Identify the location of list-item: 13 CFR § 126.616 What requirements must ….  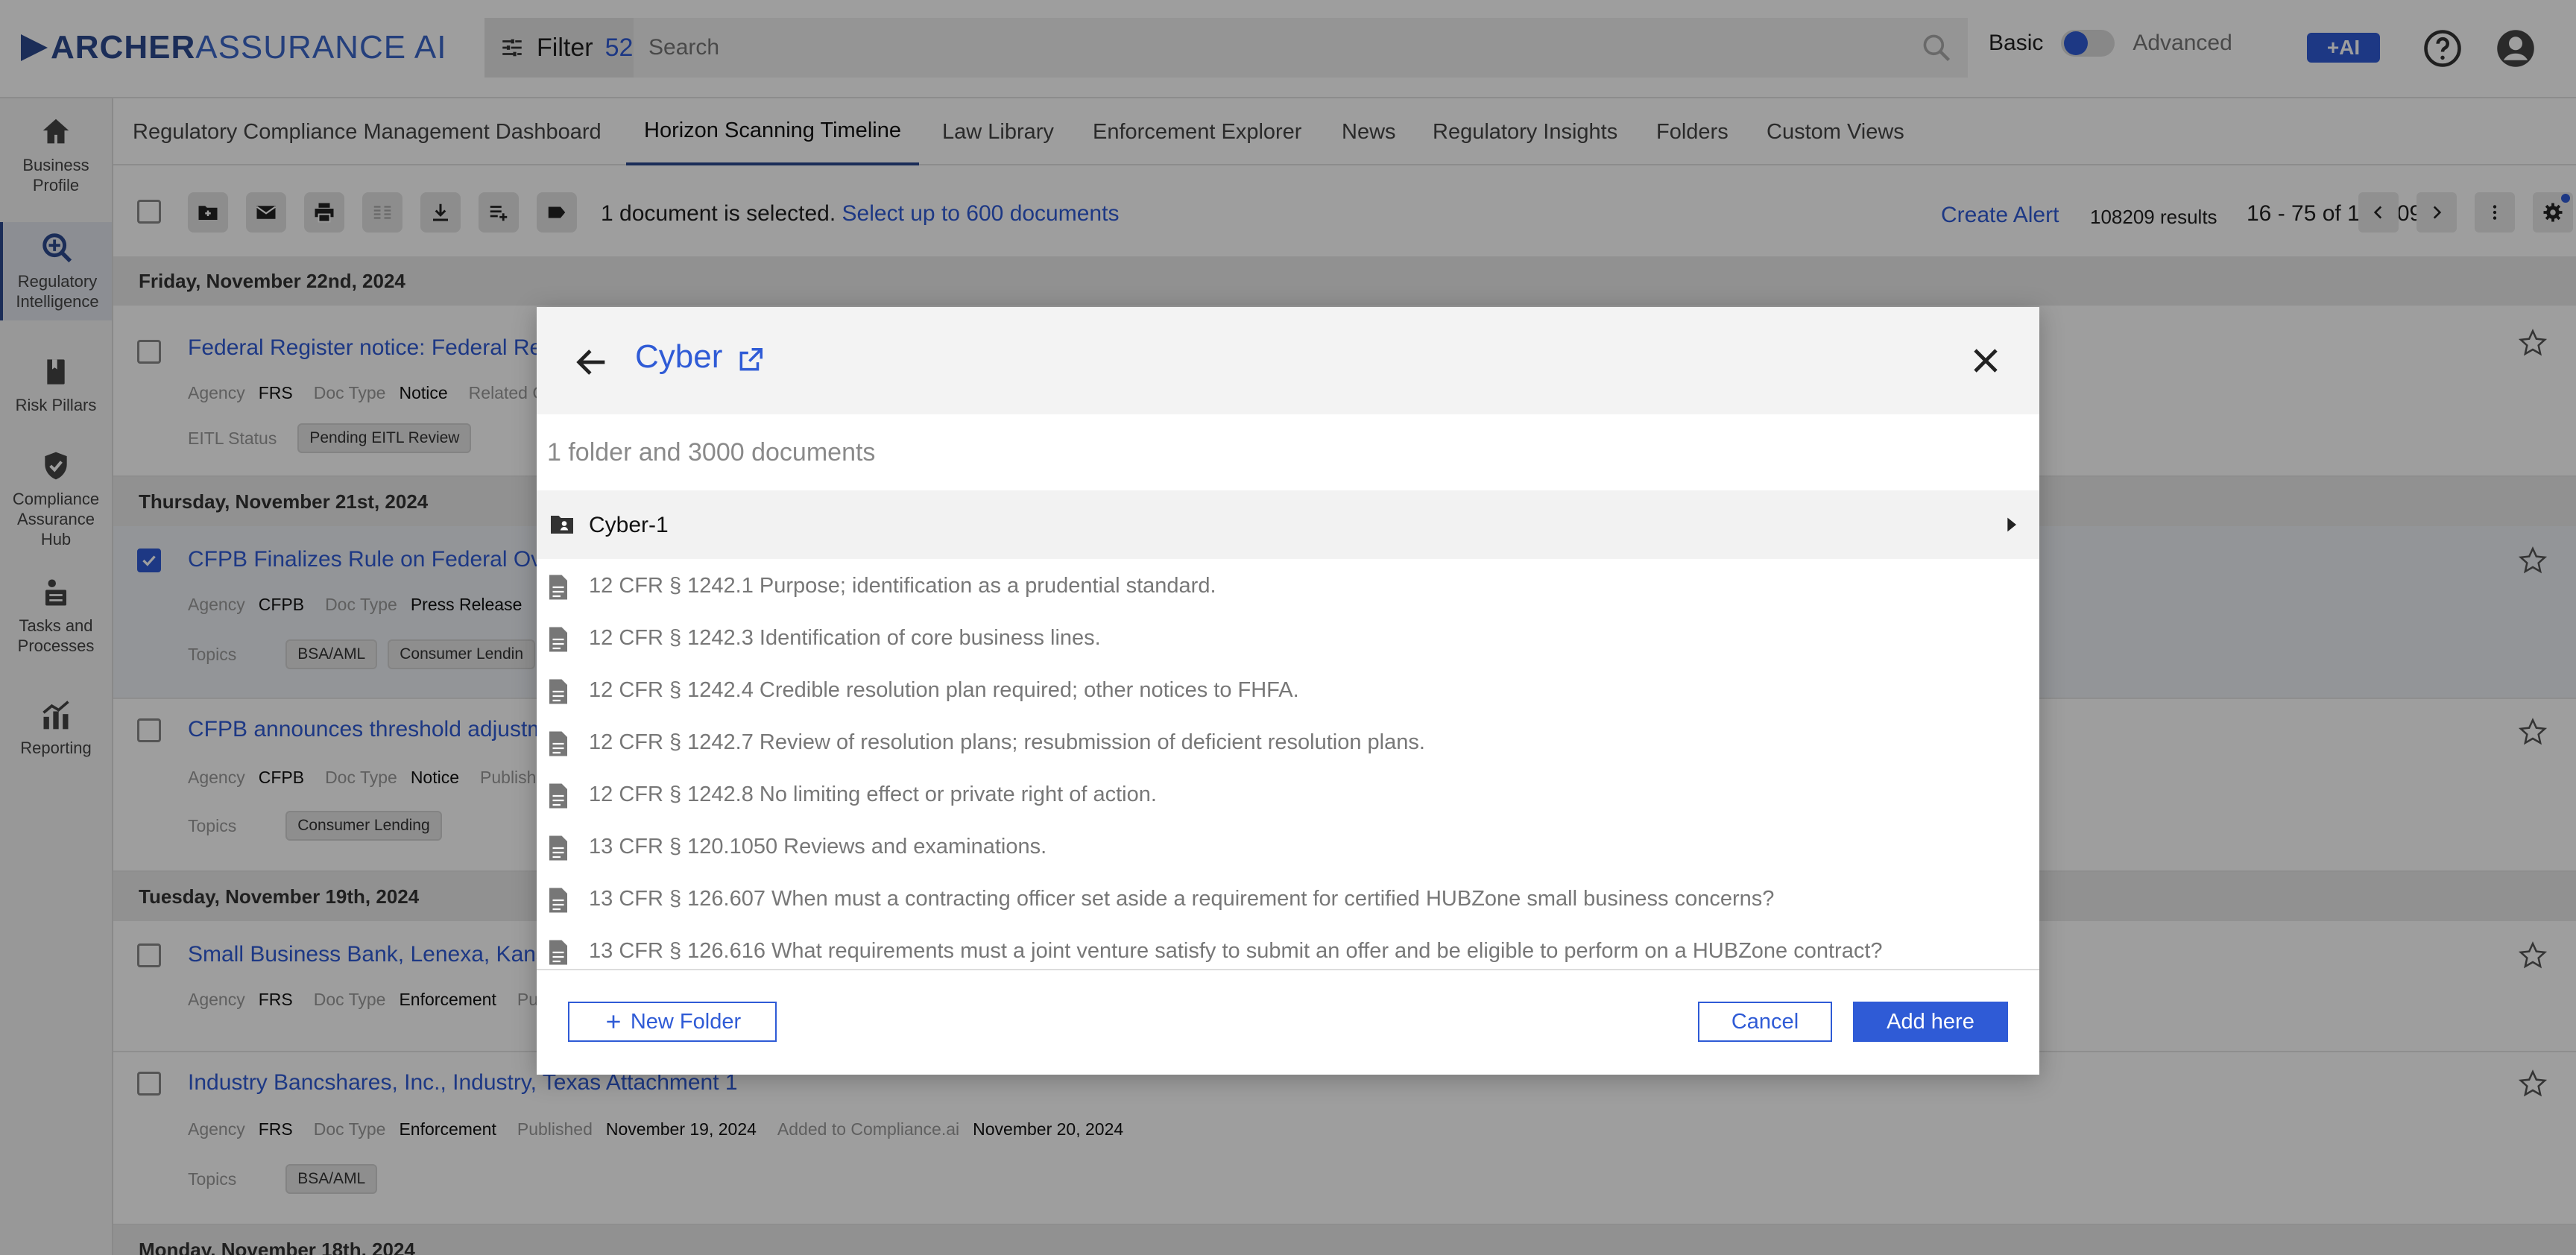
(1288, 946).